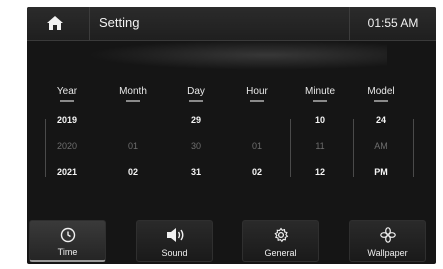  I want to click on day-current: 30, so click(196, 146).